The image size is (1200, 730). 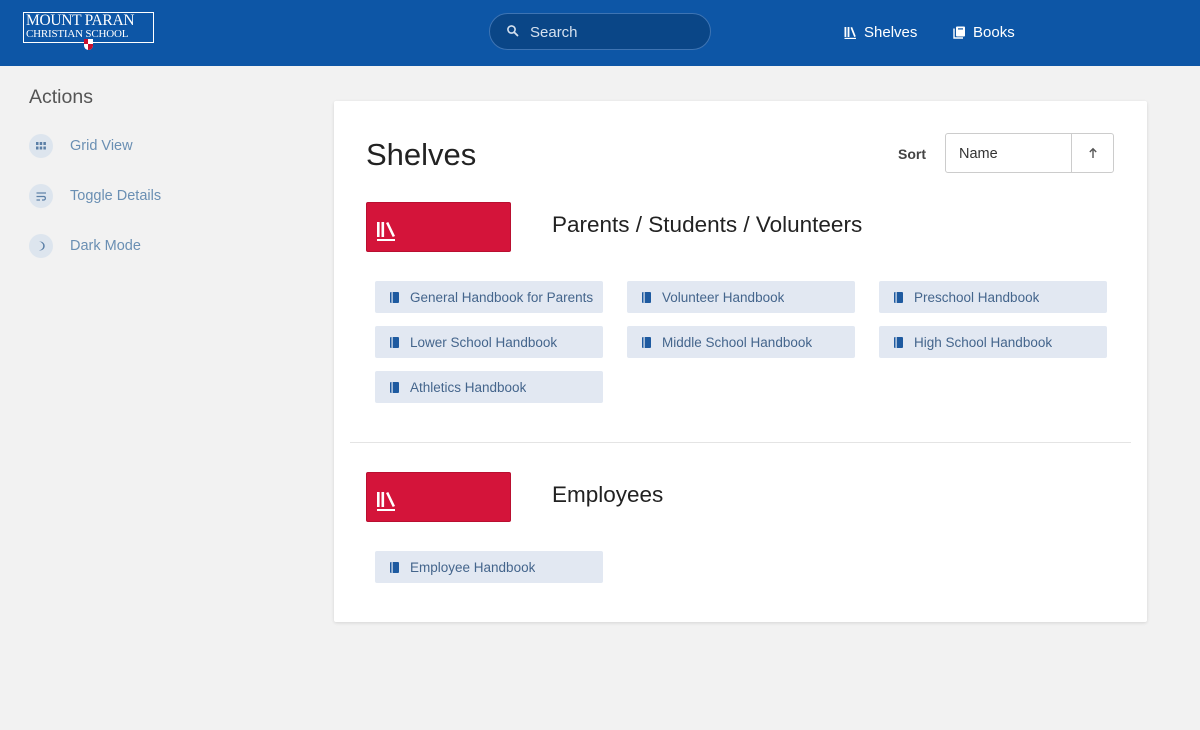 I want to click on sort-direction-button, so click(x=1092, y=153).